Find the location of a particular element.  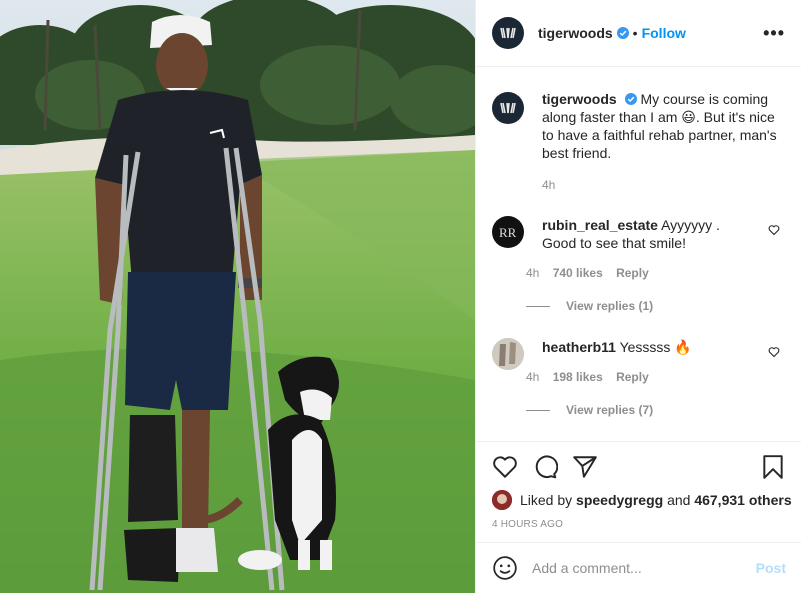

svg-text: RR is located at coordinates (508, 232).